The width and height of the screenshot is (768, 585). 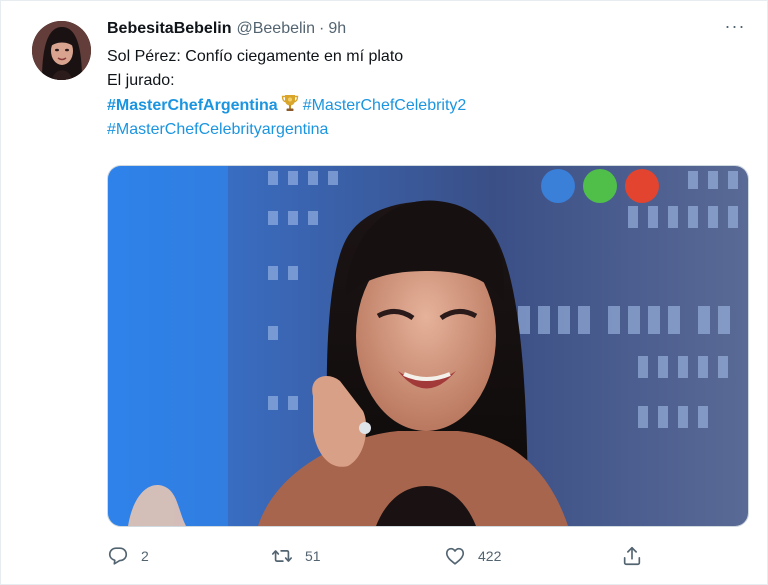 I want to click on speech-bubble-icon, so click(x=118, y=556).